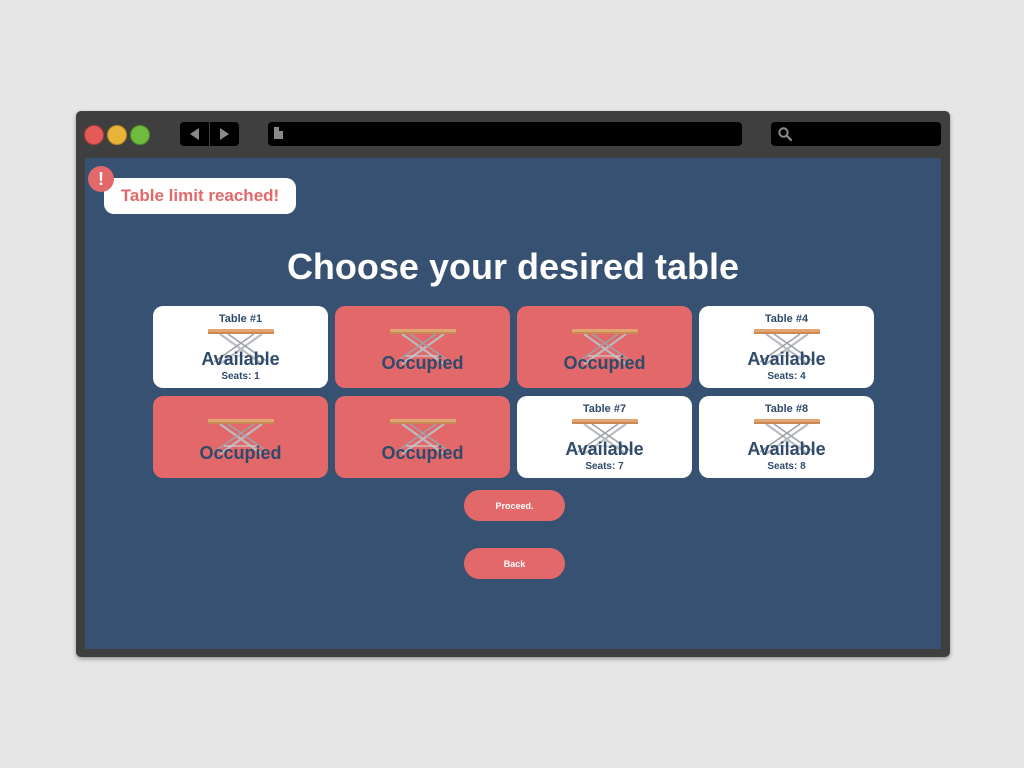 This screenshot has height=768, width=1024. Describe the element at coordinates (240, 376) in the screenshot. I see `table-seats: Seats: 1` at that location.